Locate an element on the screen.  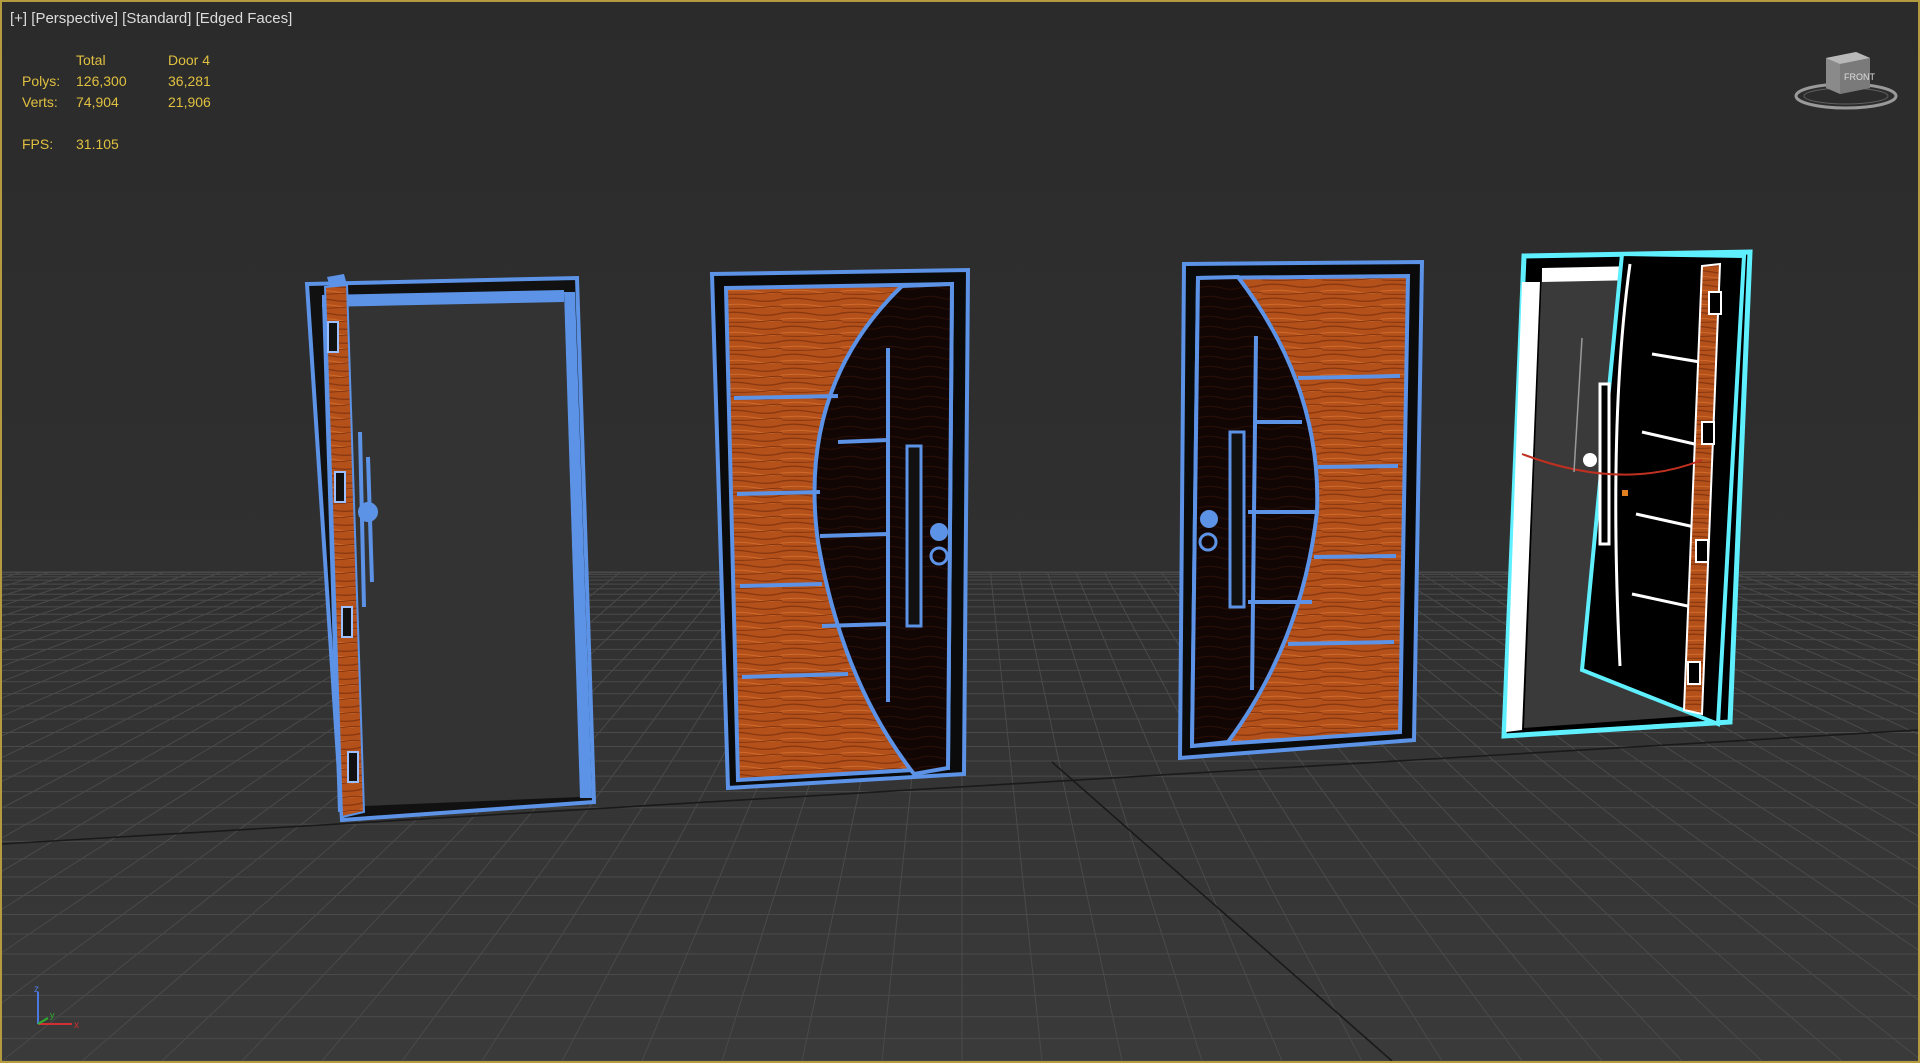
stats-total: 126,300 is located at coordinates (101, 81).